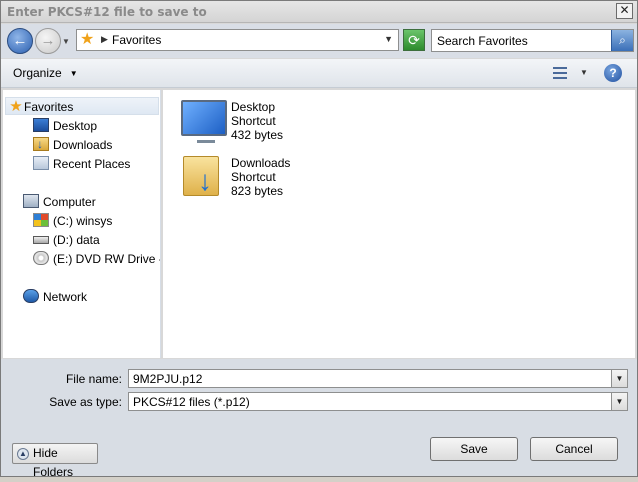 This screenshot has height=482, width=638. What do you see at coordinates (167, 379) in the screenshot?
I see `file-name-value: 9M2PJU.p12` at bounding box center [167, 379].